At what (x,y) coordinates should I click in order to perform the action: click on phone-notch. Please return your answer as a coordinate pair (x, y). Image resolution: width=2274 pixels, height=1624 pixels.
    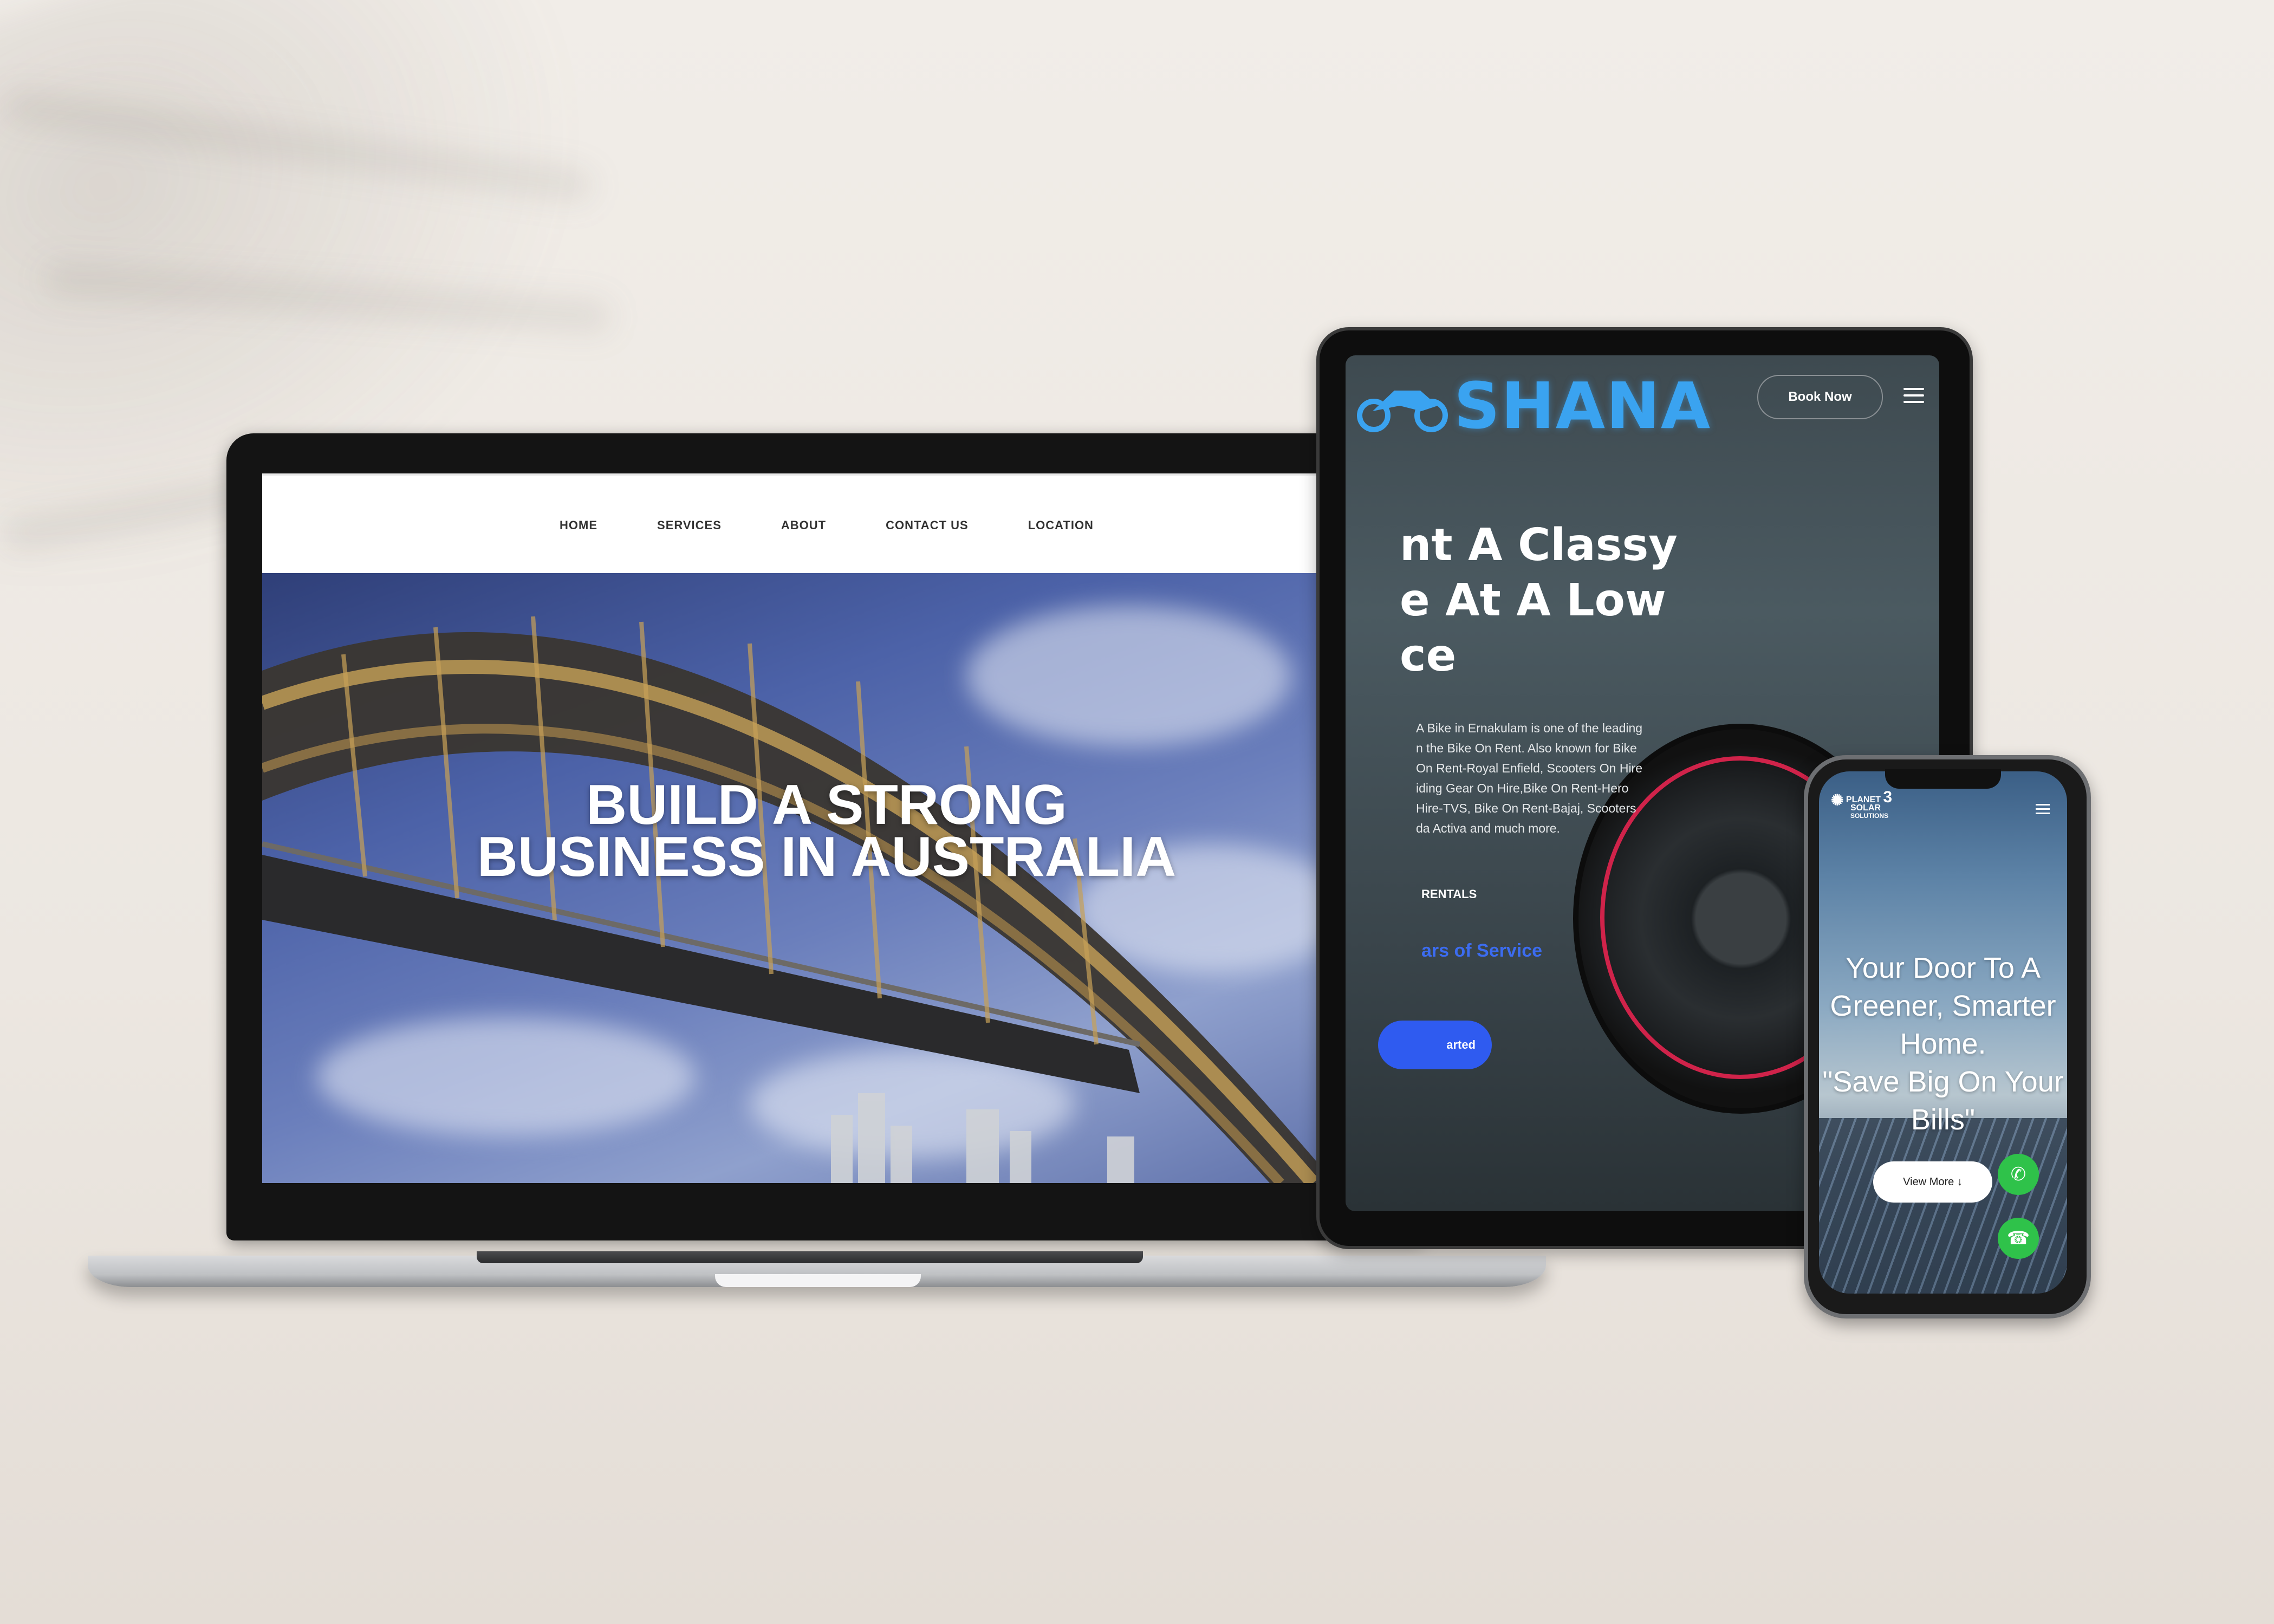
    Looking at the image, I should click on (1943, 779).